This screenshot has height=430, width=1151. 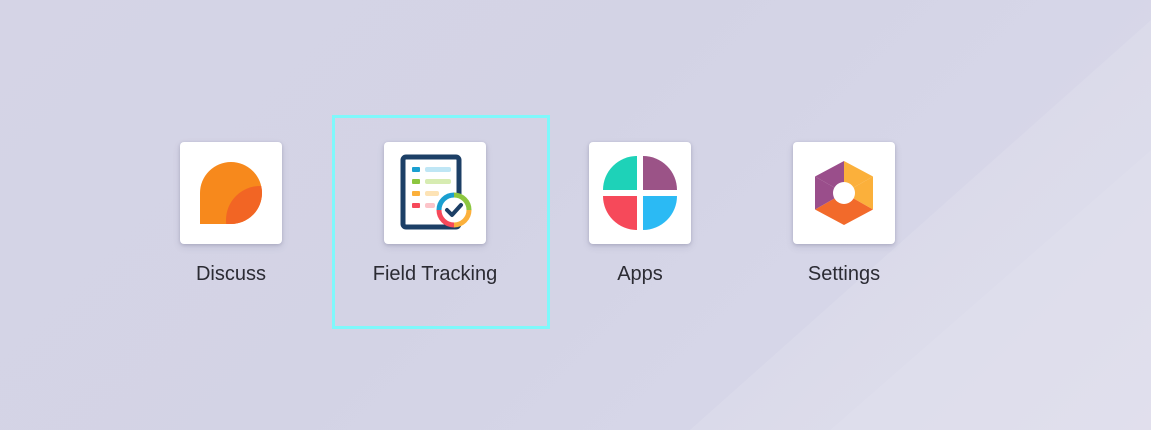 I want to click on app-field-tracking: Field Tracking, so click(x=435, y=222).